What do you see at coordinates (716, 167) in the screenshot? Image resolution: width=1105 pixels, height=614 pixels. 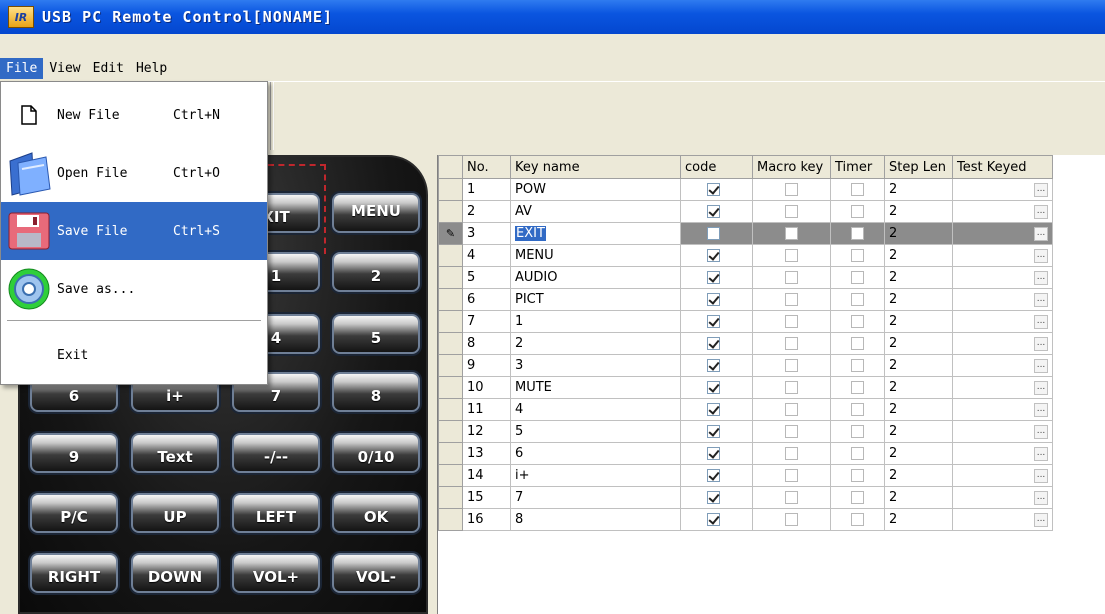 I see `col-code: code` at bounding box center [716, 167].